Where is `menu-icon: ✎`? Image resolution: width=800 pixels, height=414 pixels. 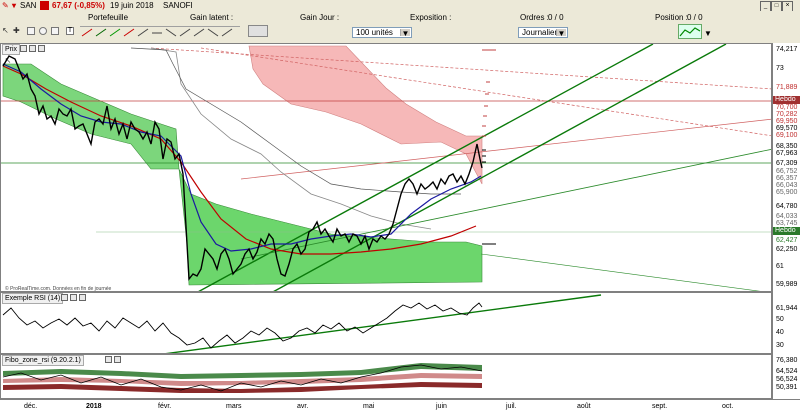 menu-icon: ✎ is located at coordinates (5, 5).